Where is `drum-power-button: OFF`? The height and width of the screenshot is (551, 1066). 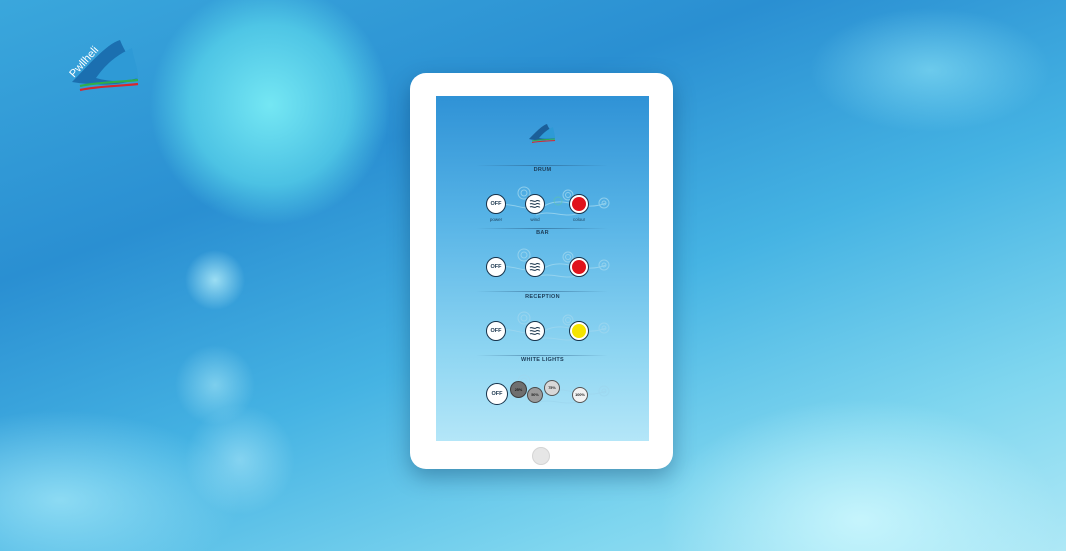
drum-power-button: OFF is located at coordinates (496, 204).